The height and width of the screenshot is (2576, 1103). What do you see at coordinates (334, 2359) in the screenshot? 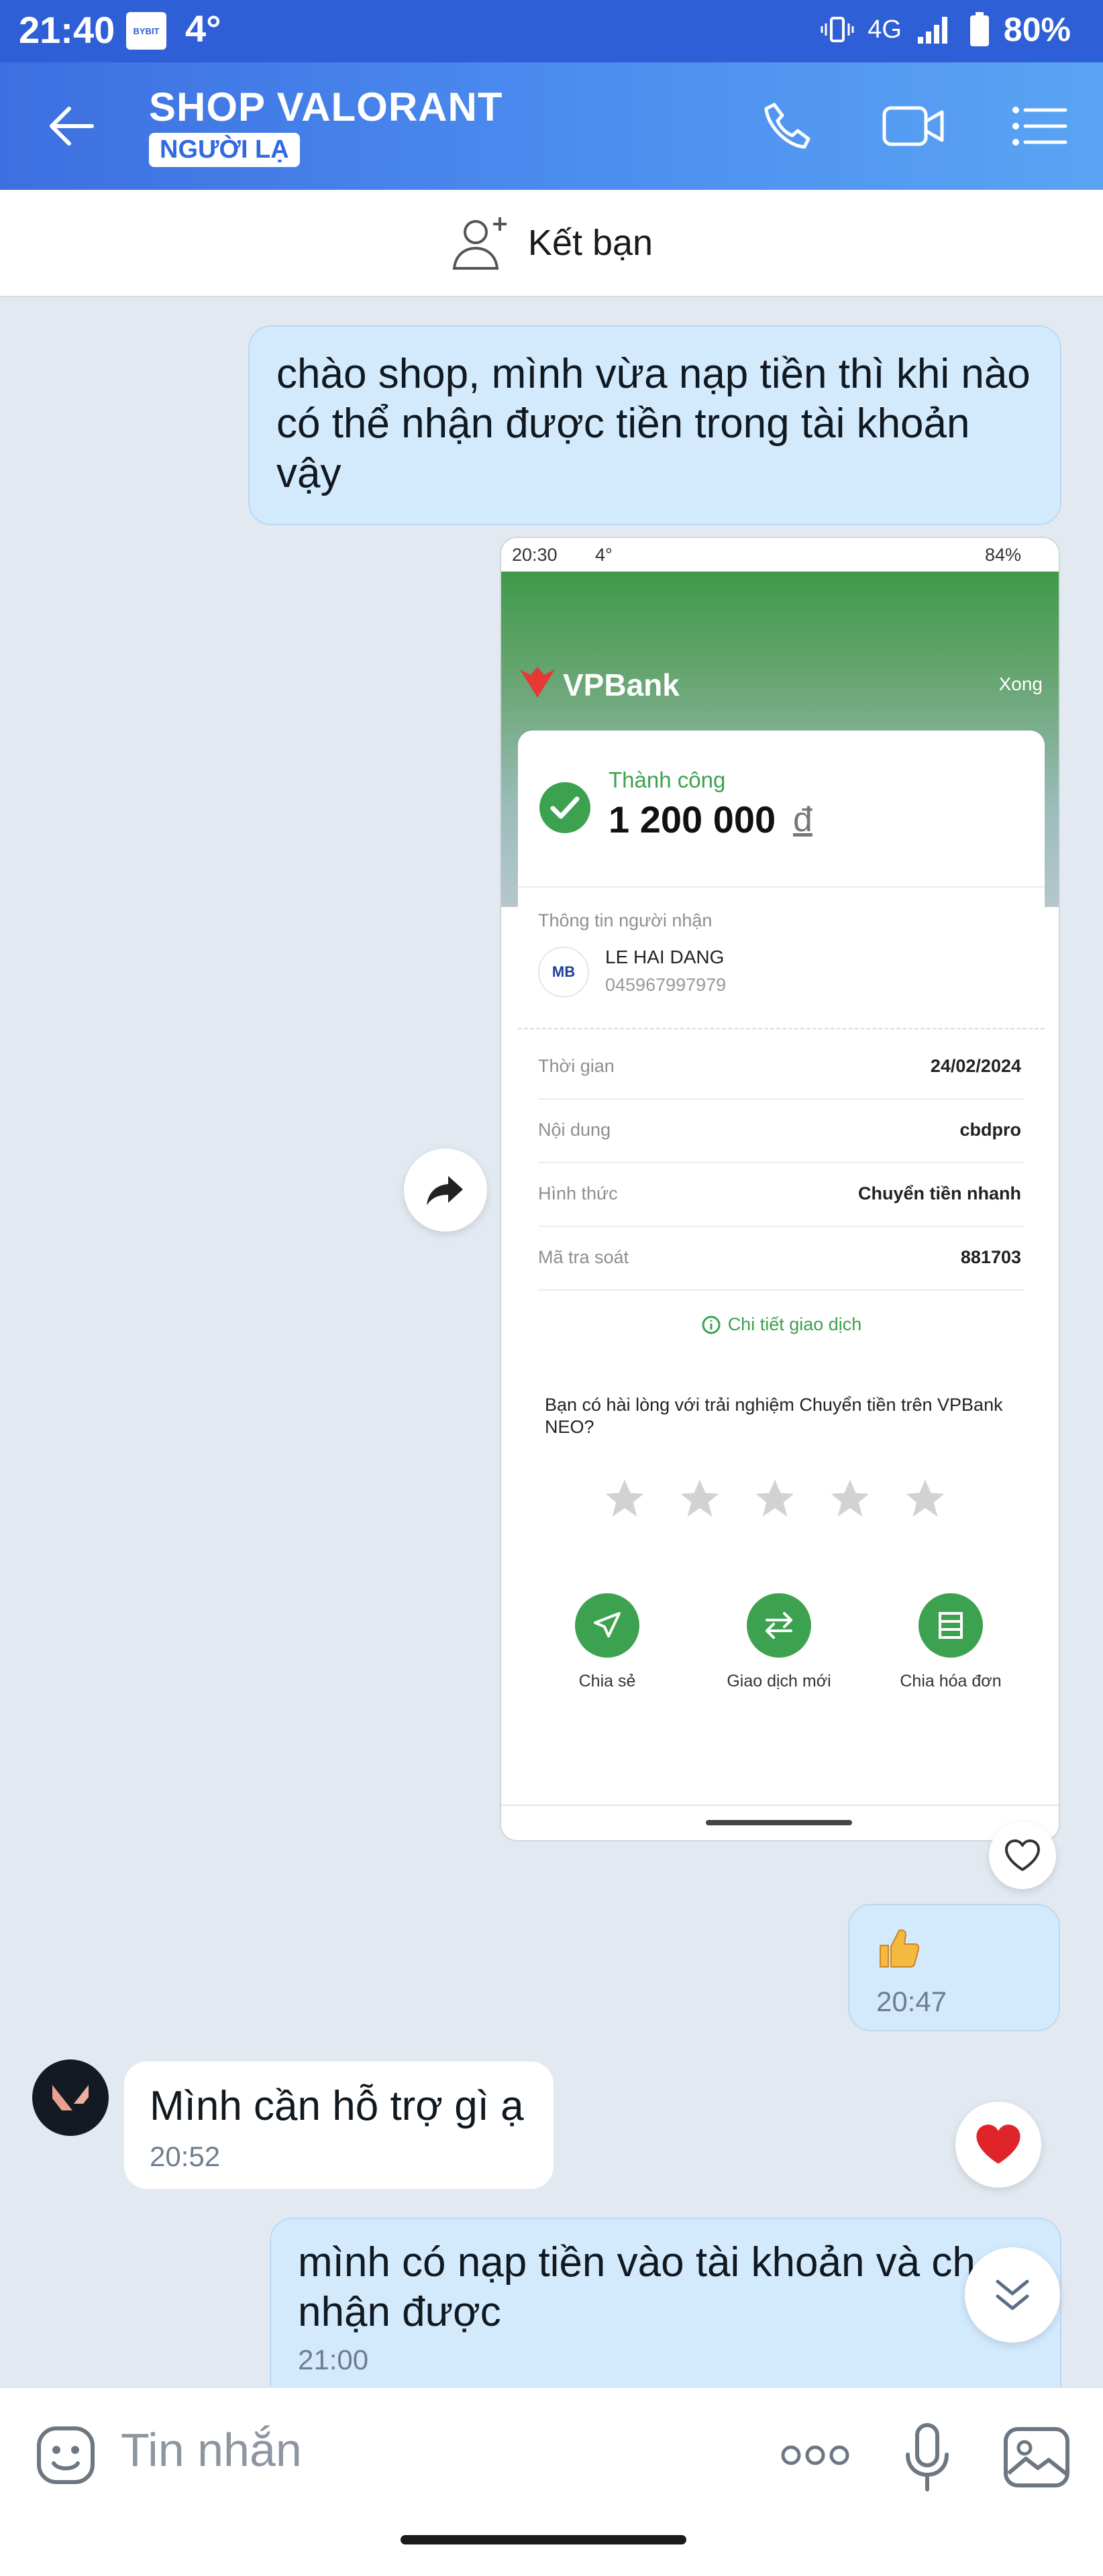
I see `message-time: 21:00` at bounding box center [334, 2359].